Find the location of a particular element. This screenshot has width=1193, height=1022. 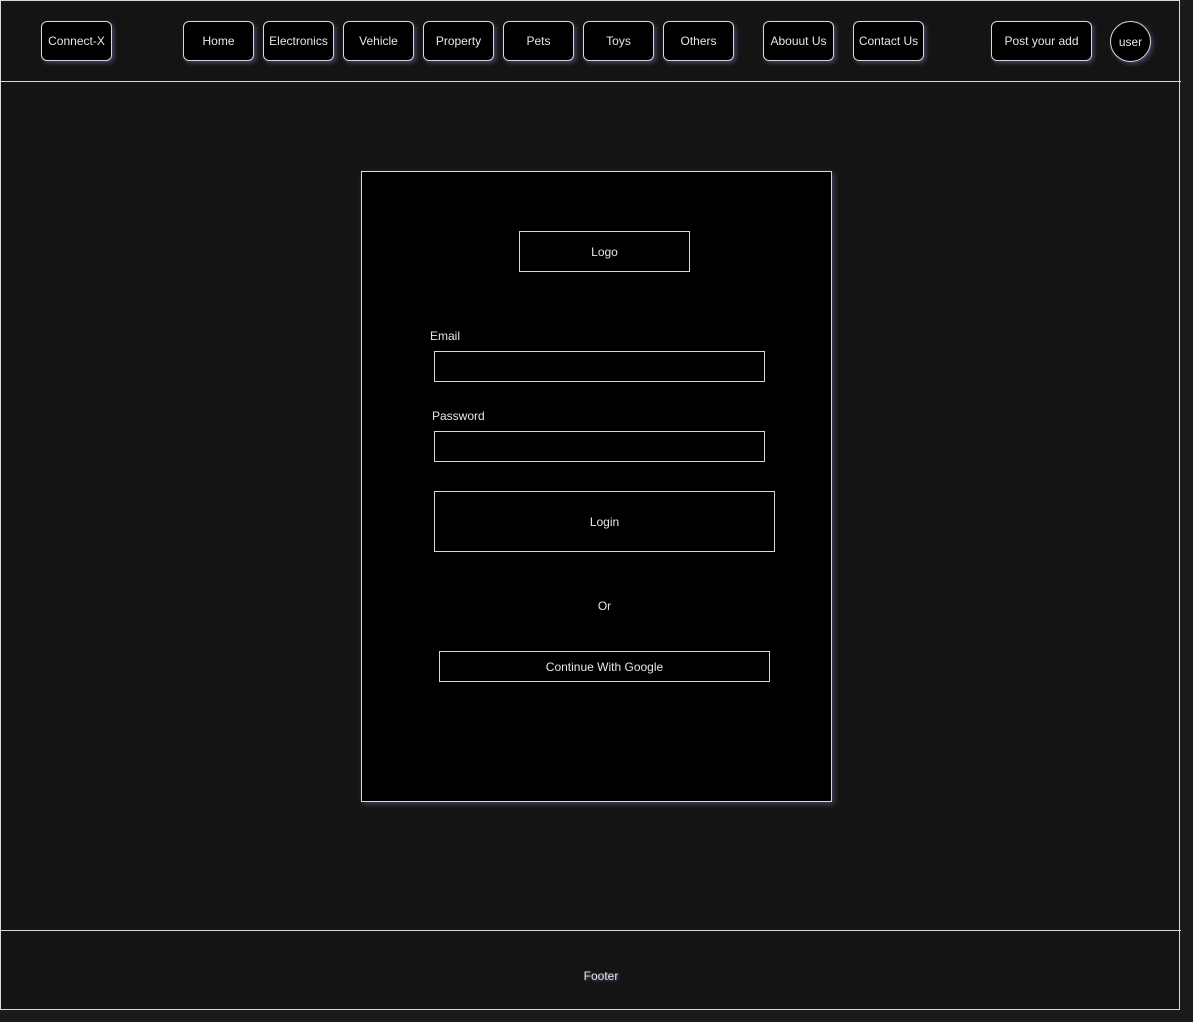

user-avatar-button: user is located at coordinates (1130, 41).